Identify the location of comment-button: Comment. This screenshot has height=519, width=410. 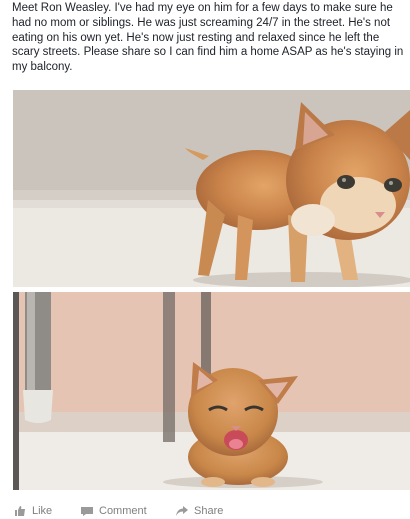
(114, 511).